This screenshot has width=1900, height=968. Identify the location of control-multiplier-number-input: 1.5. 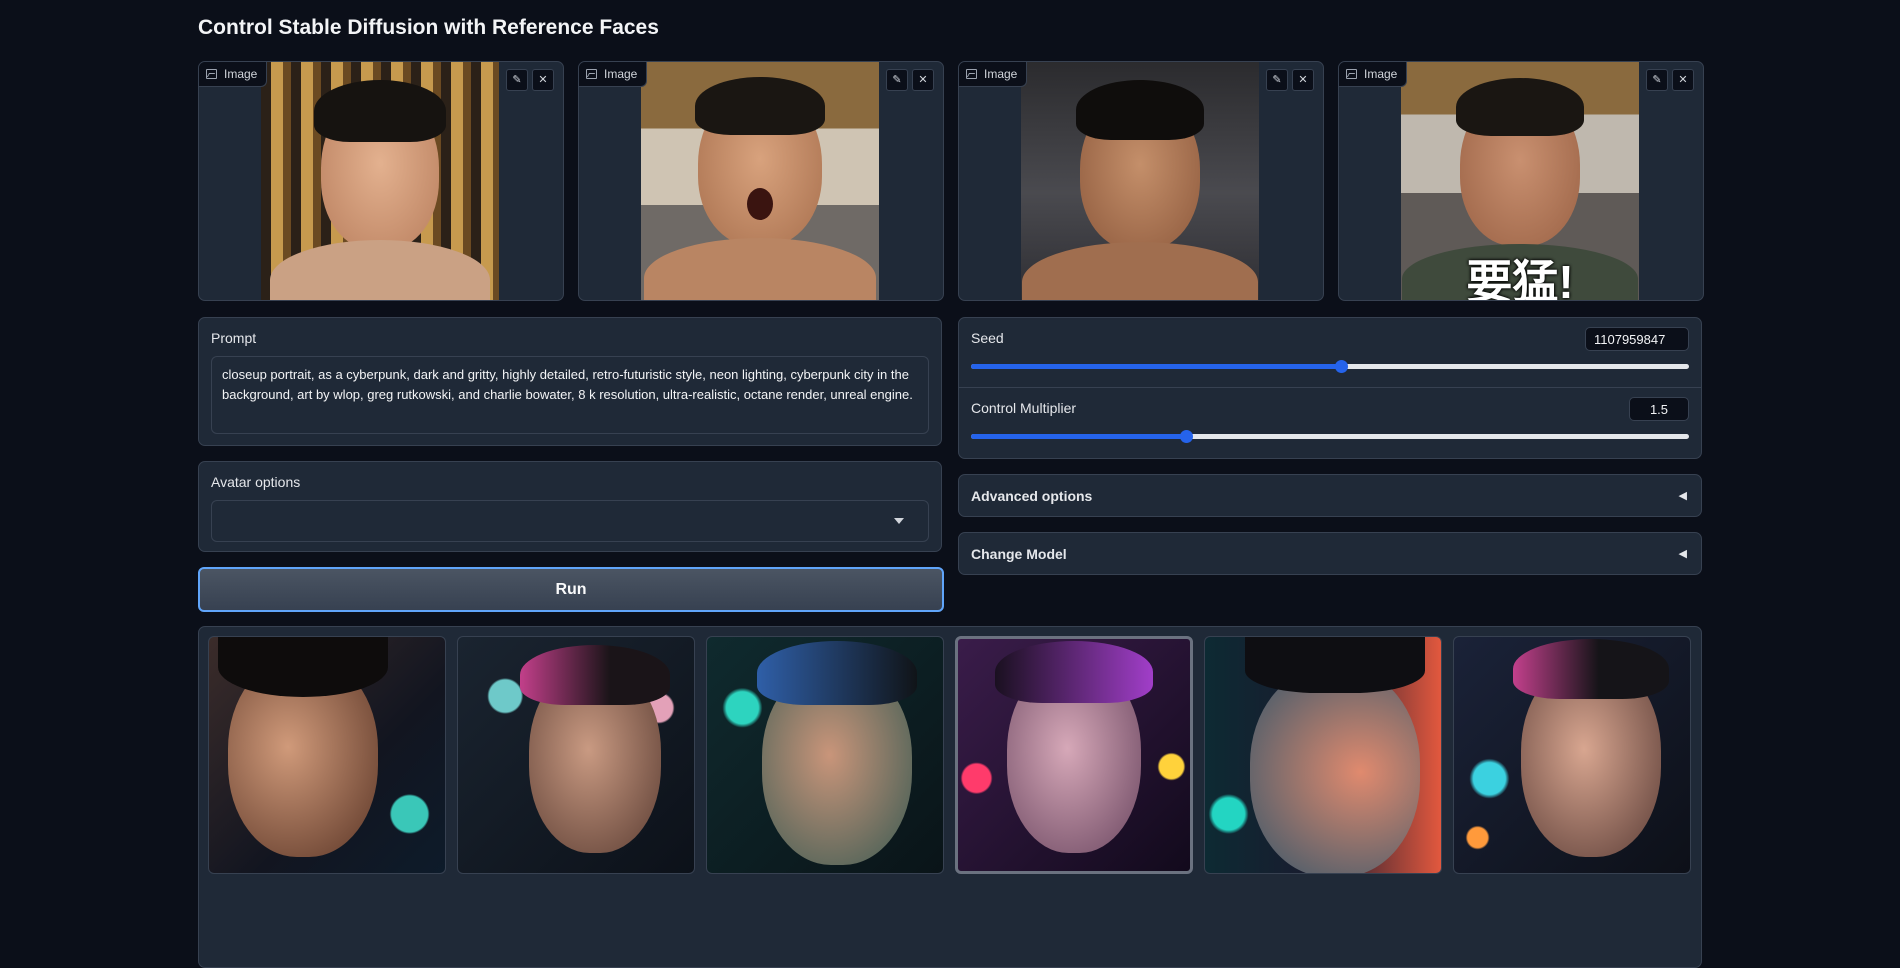
(1659, 409).